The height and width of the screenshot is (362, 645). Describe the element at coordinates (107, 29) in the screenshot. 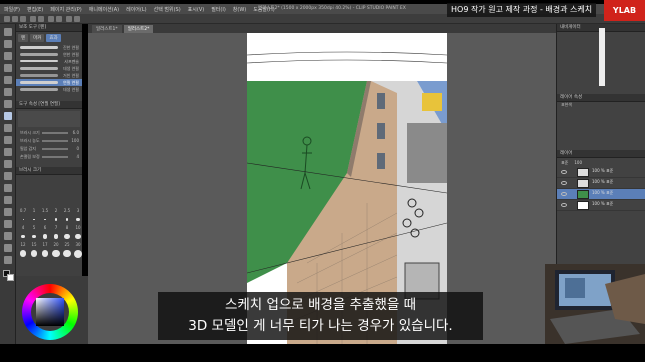

I see `tab-document-1: 일러스트1*` at that location.